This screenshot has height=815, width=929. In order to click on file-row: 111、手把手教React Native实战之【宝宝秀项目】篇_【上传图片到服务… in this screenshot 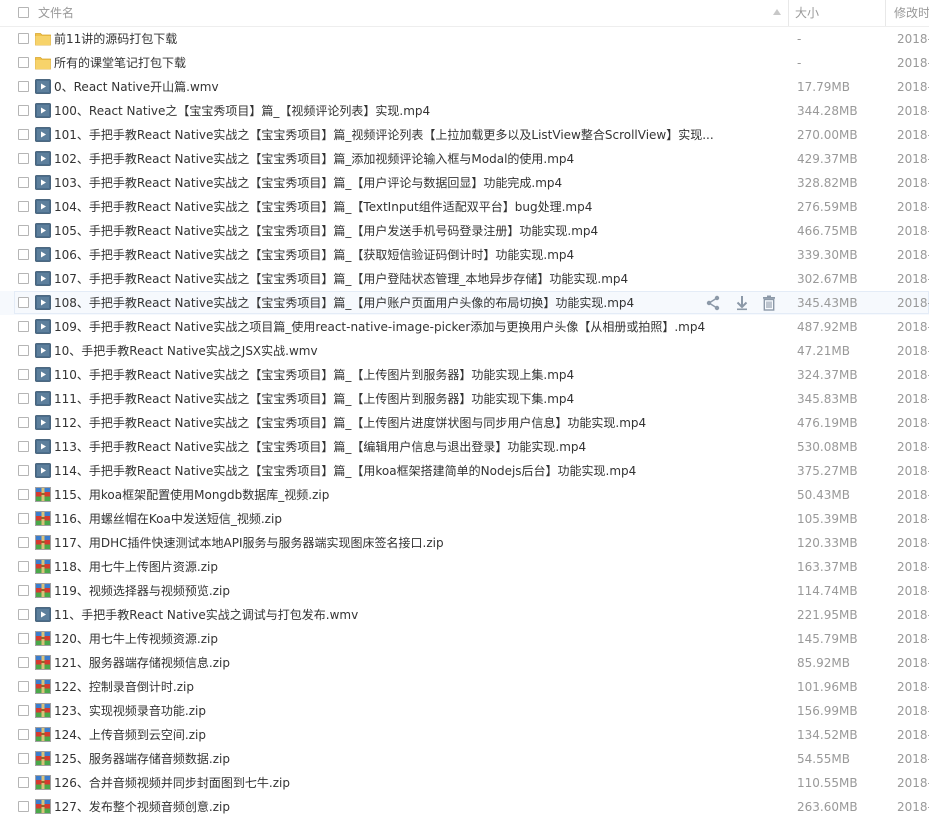, I will do `click(464, 399)`.